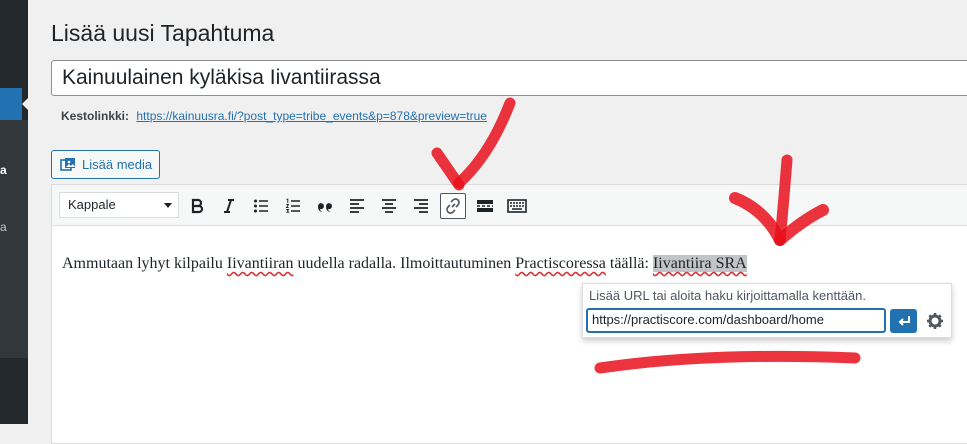  I want to click on quote-icon, so click(325, 207).